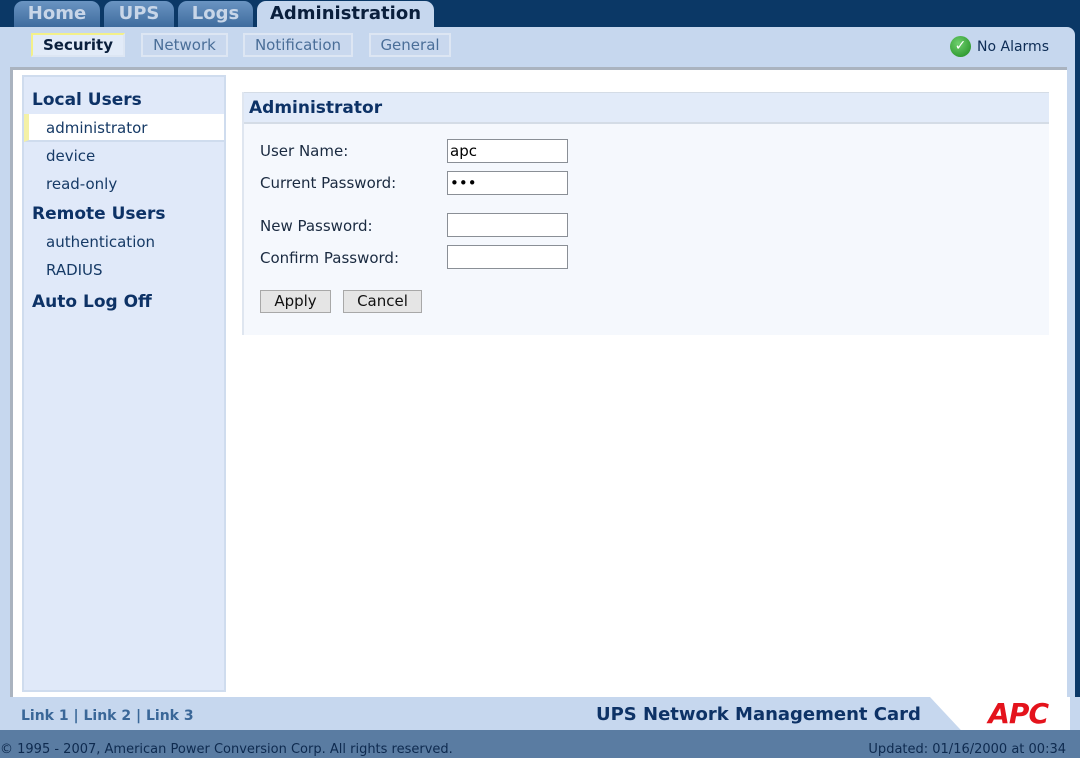 The image size is (1080, 758). What do you see at coordinates (124, 100) in the screenshot?
I see `sidebar-heading-local-users: Local Users` at bounding box center [124, 100].